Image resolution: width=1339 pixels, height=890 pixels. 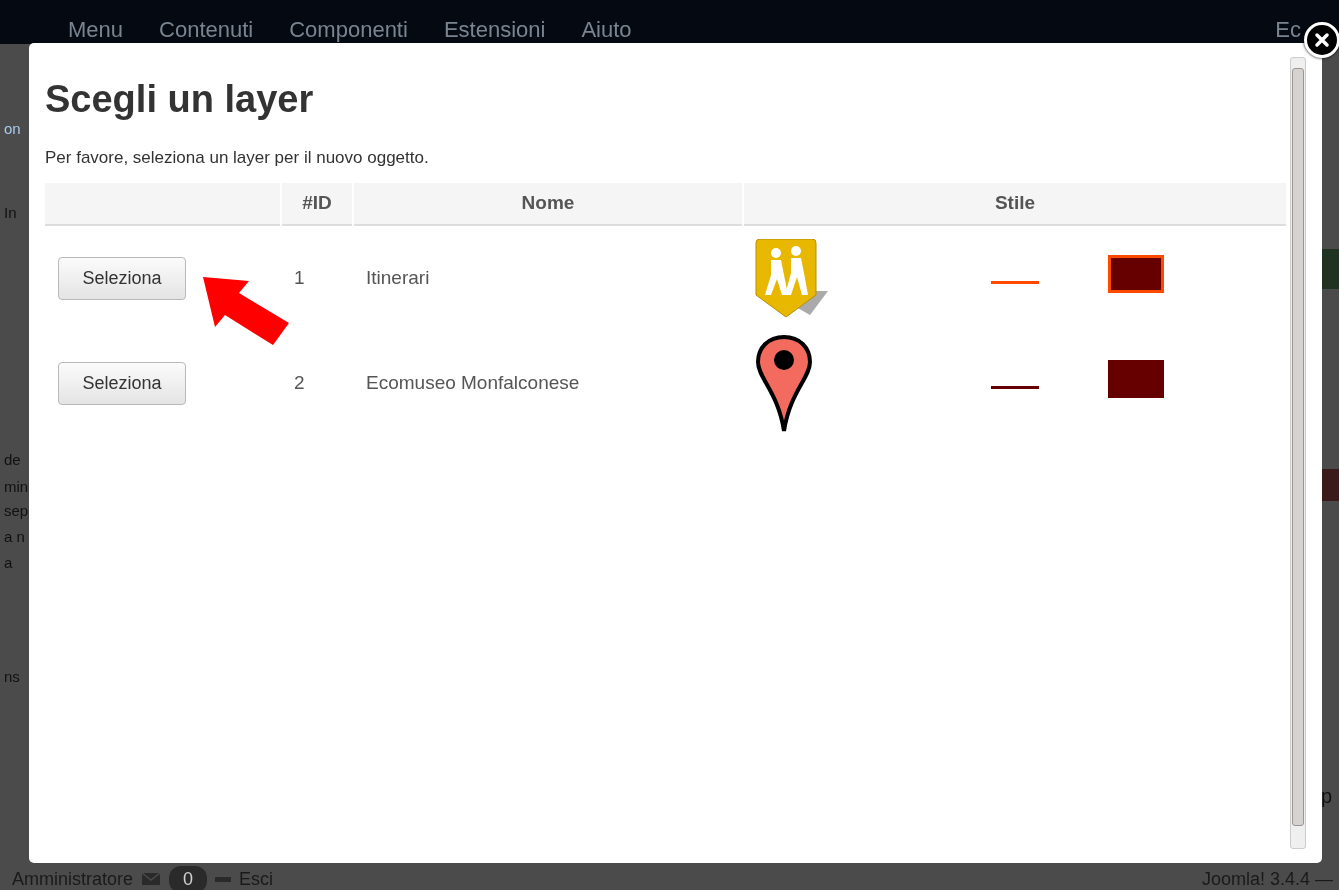 What do you see at coordinates (206, 29) in the screenshot?
I see `menu-item: Contenuti` at bounding box center [206, 29].